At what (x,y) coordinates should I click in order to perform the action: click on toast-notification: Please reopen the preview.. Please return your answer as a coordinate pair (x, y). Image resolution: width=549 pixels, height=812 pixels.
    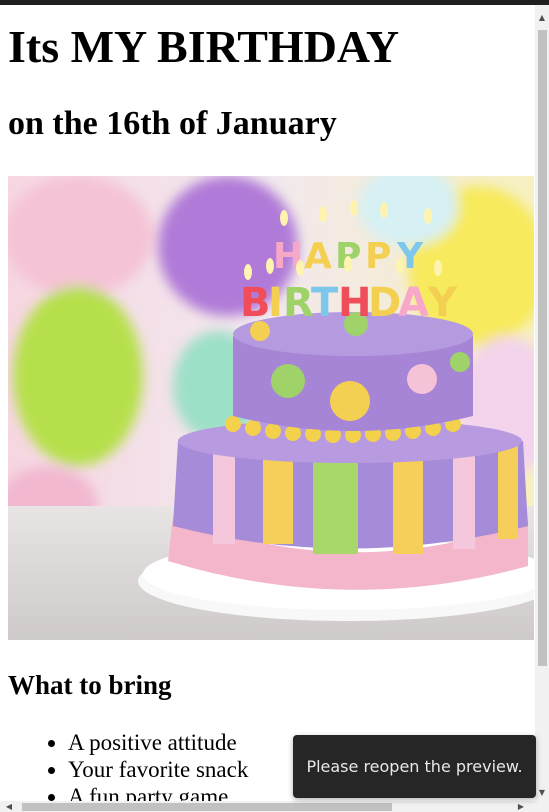
    Looking at the image, I should click on (414, 766).